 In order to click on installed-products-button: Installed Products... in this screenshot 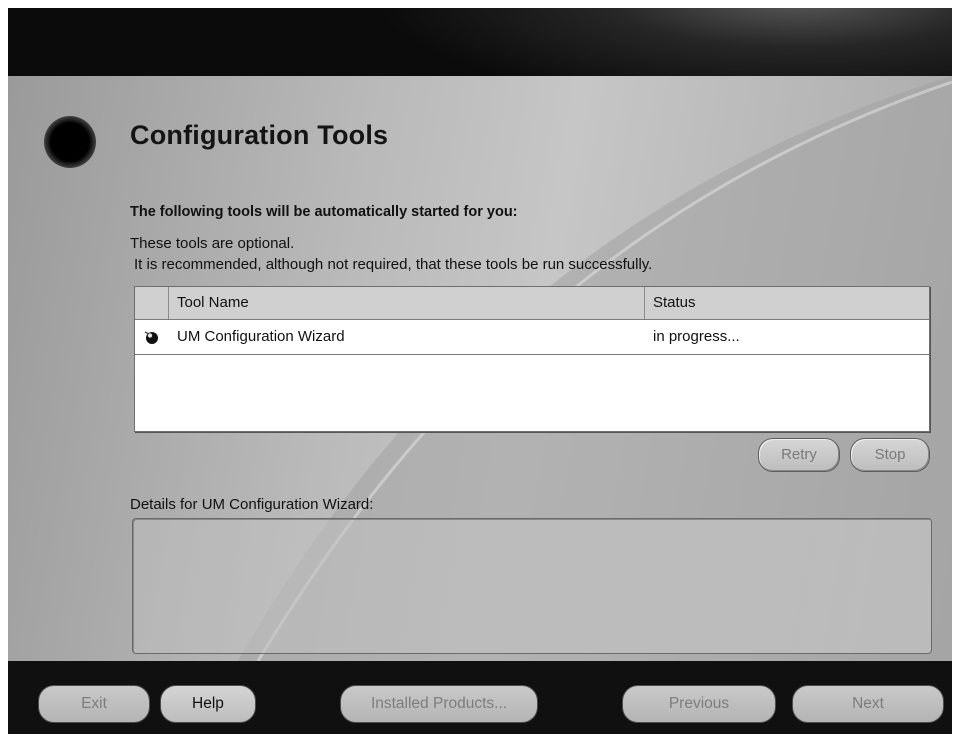, I will do `click(439, 704)`.